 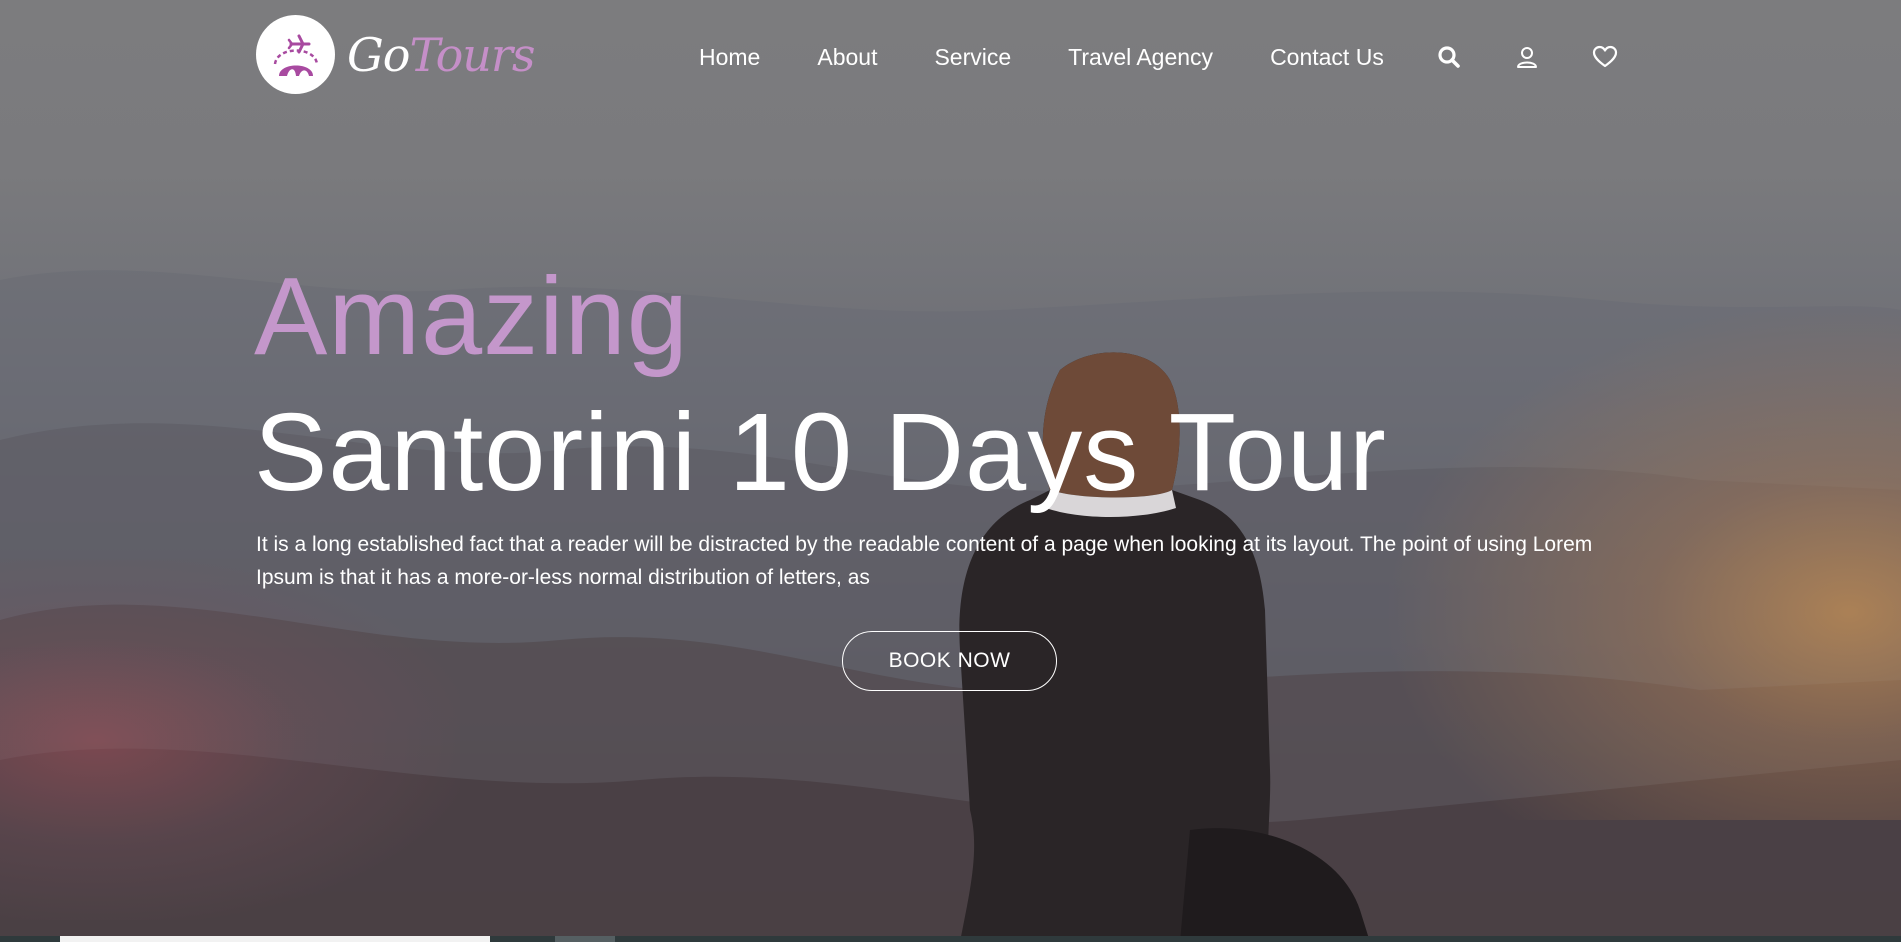 I want to click on hero-title: Santorini 10 Days Tour, so click(x=820, y=452).